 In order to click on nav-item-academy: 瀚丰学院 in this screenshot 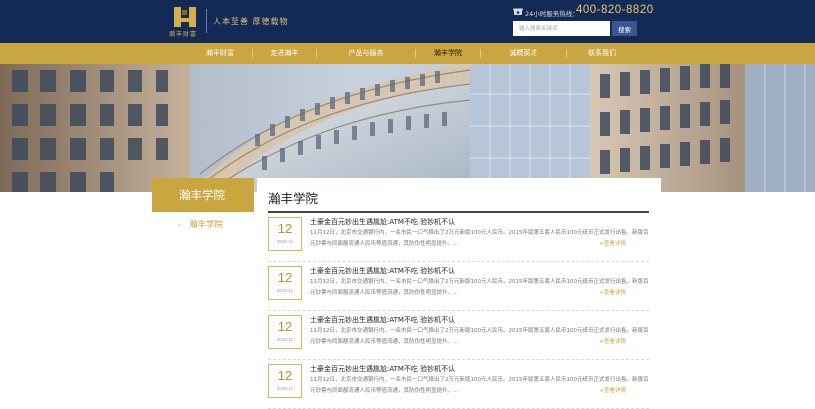, I will do `click(448, 53)`.